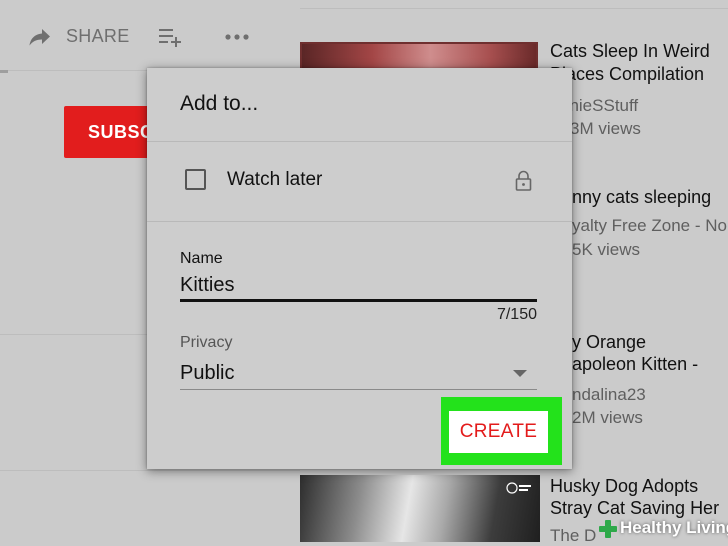 The height and width of the screenshot is (546, 728). What do you see at coordinates (627, 74) in the screenshot?
I see `video-title: Places Compilation` at bounding box center [627, 74].